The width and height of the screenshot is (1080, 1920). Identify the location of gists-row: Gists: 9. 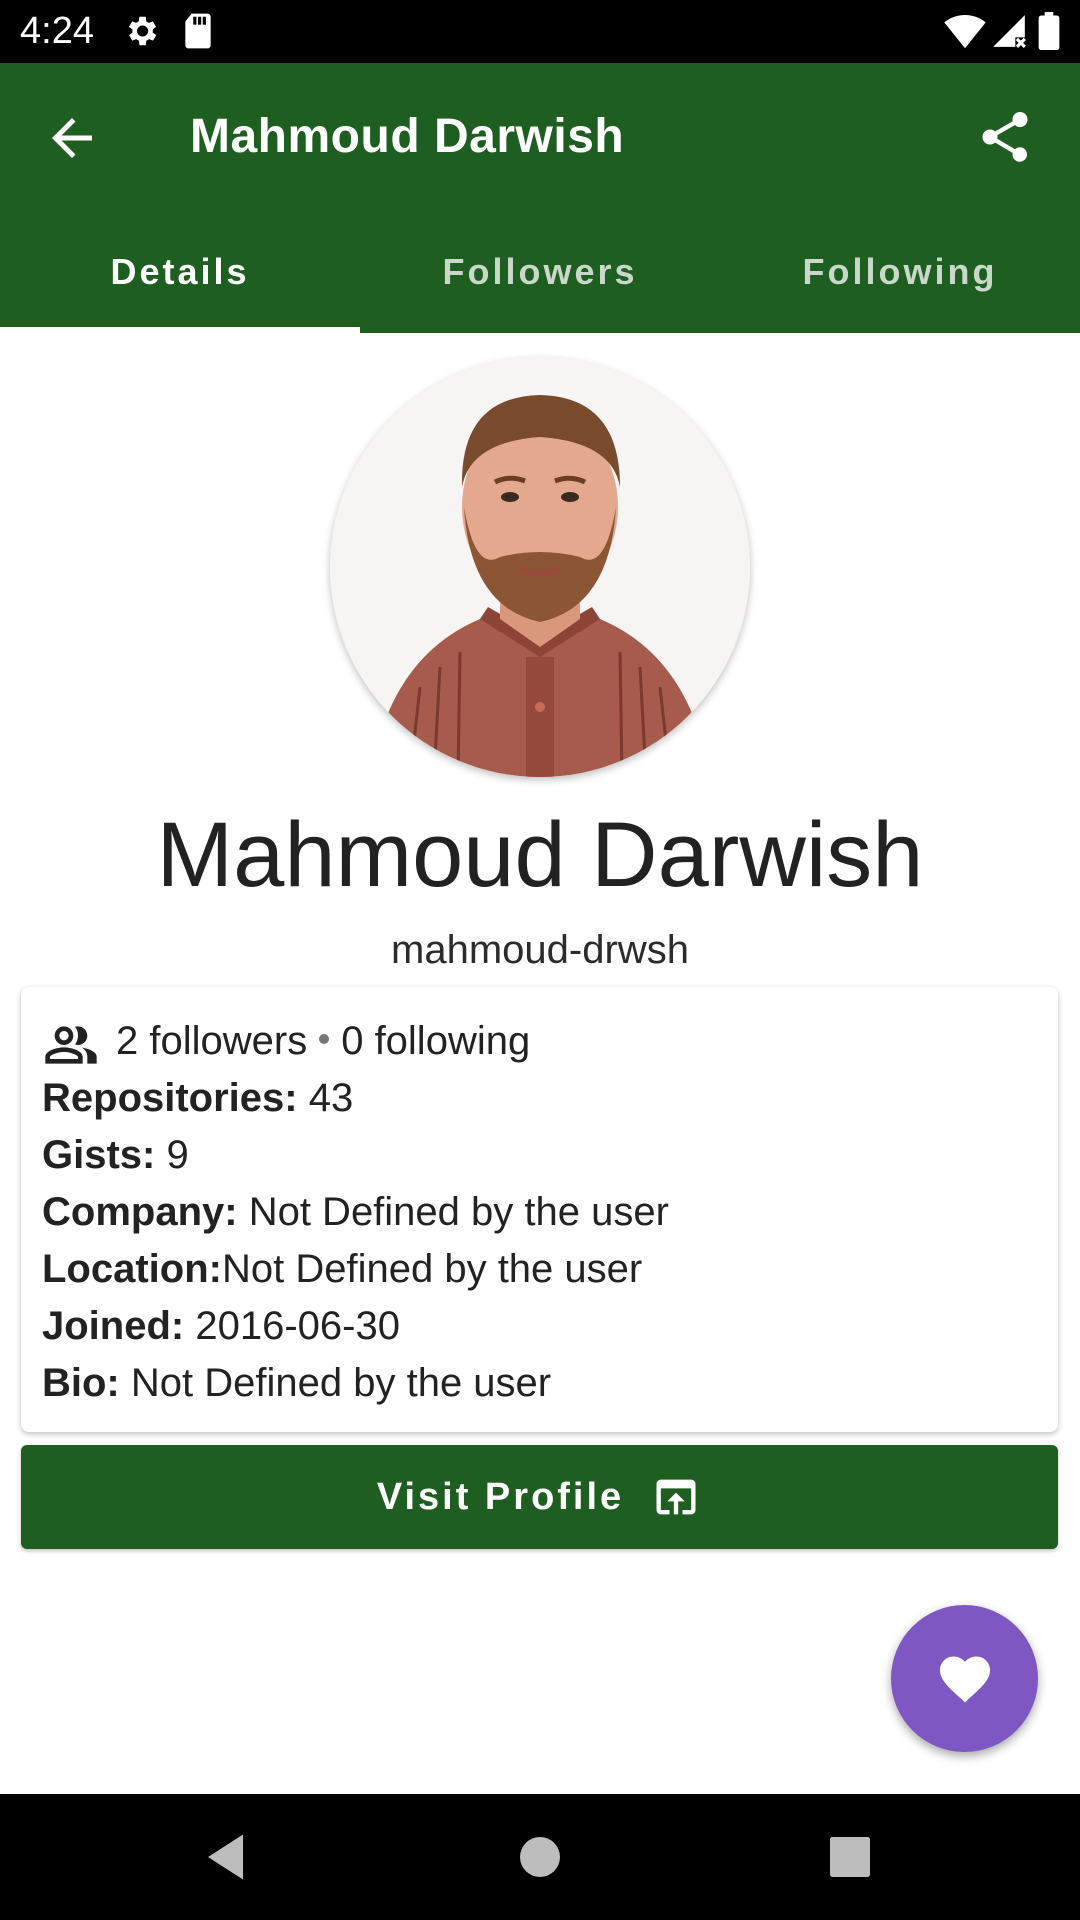
(115, 1155).